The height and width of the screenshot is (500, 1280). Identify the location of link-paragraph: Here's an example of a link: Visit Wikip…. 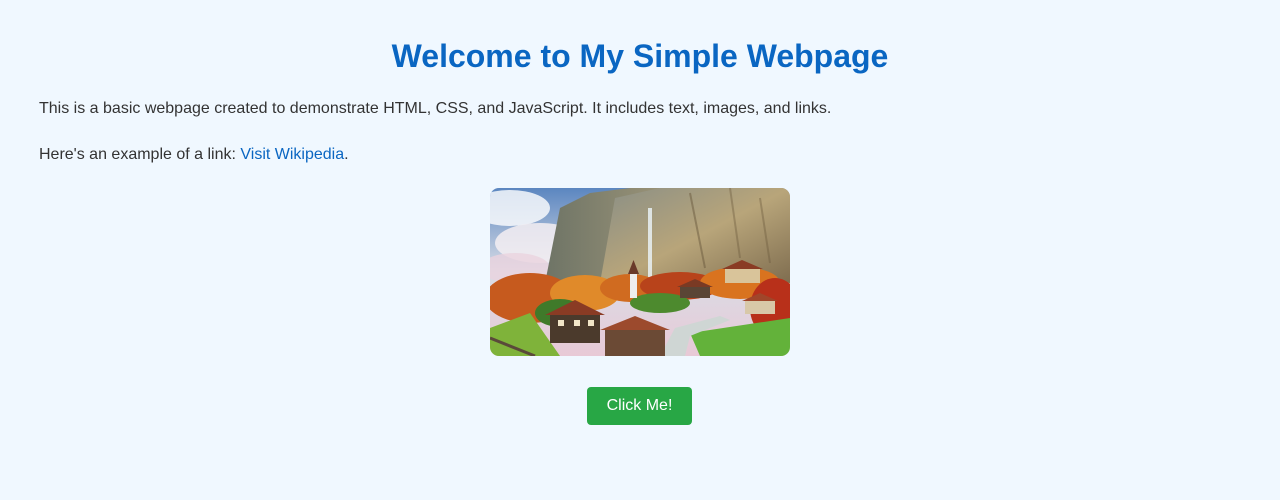
(194, 155).